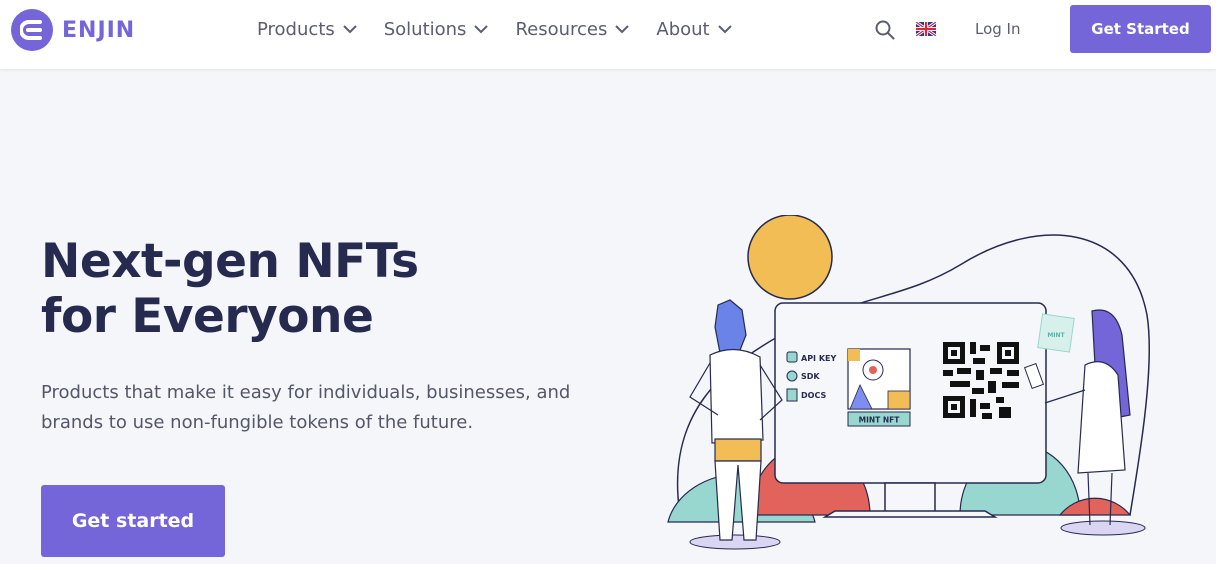 This screenshot has height=564, width=1216. Describe the element at coordinates (998, 29) in the screenshot. I see `login-link: Log In` at that location.